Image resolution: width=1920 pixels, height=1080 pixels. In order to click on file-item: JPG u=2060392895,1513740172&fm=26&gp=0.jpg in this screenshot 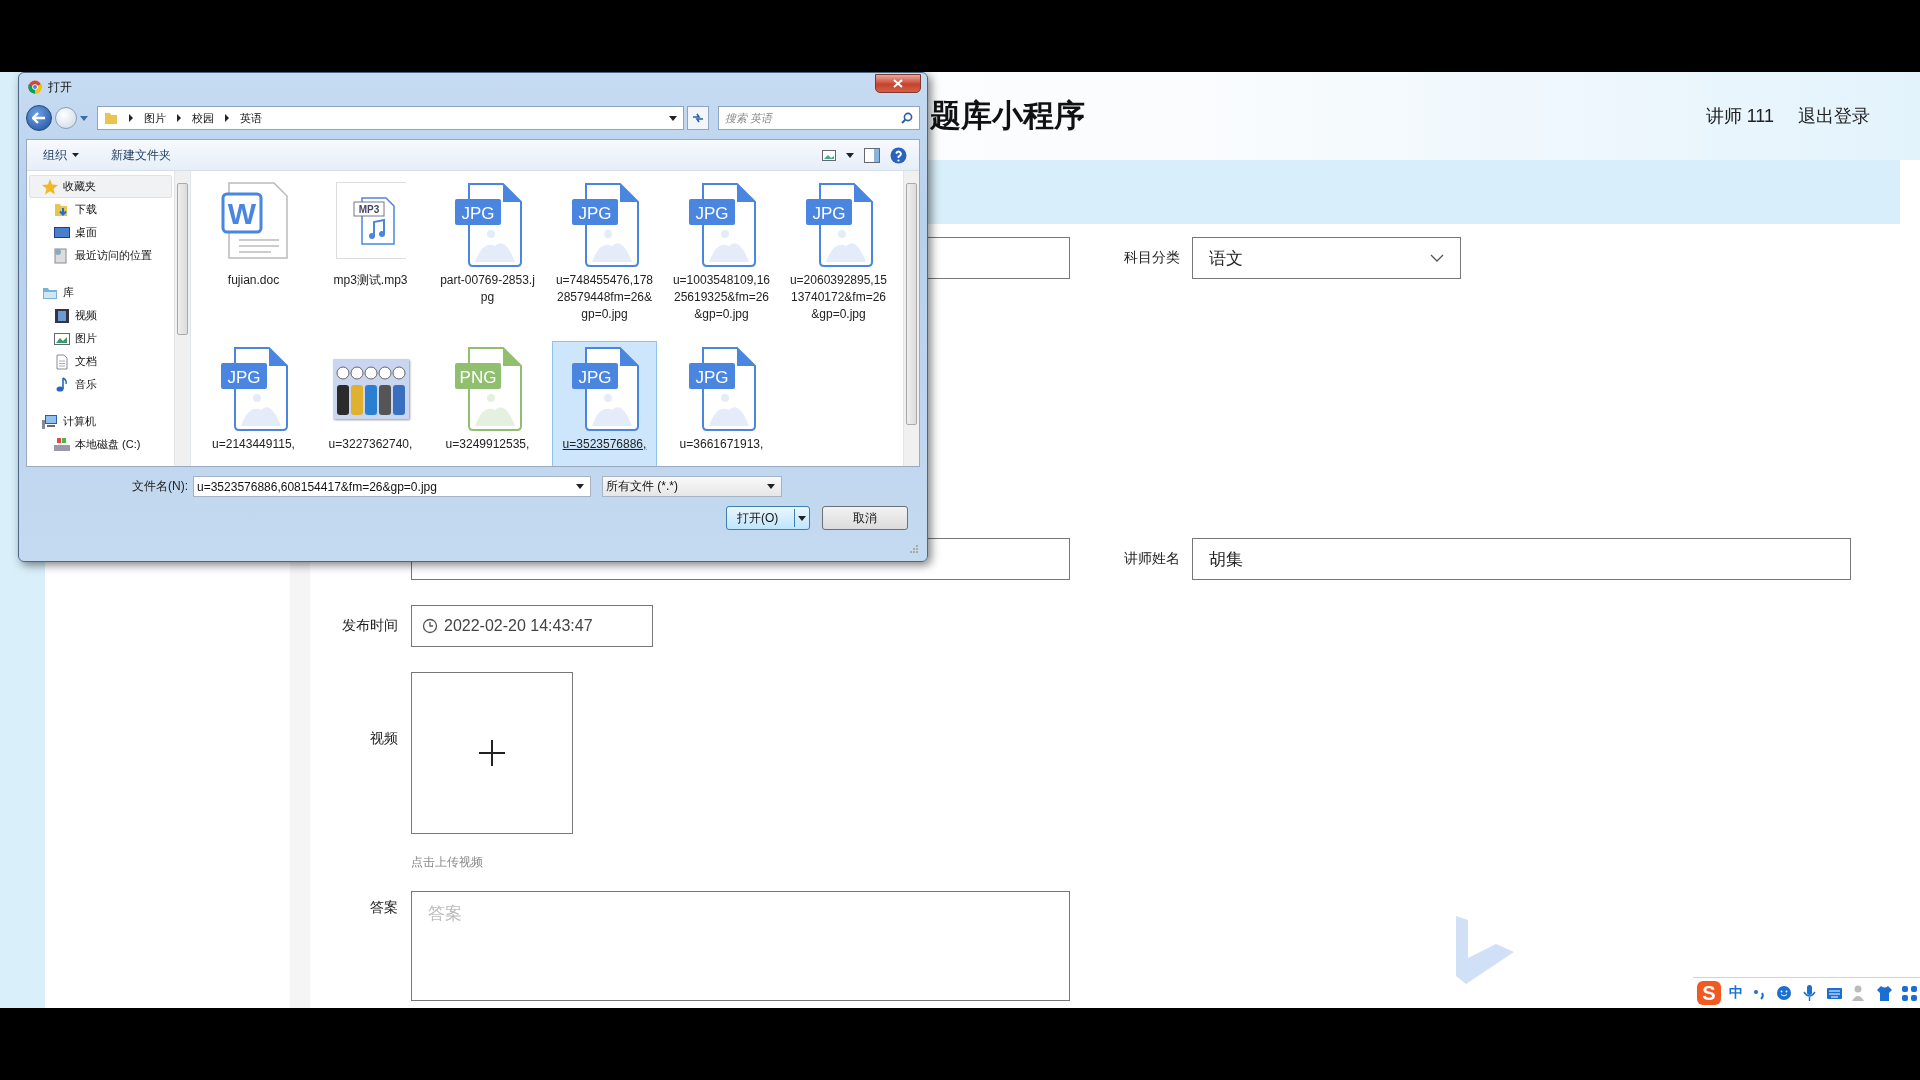, I will do `click(838, 259)`.